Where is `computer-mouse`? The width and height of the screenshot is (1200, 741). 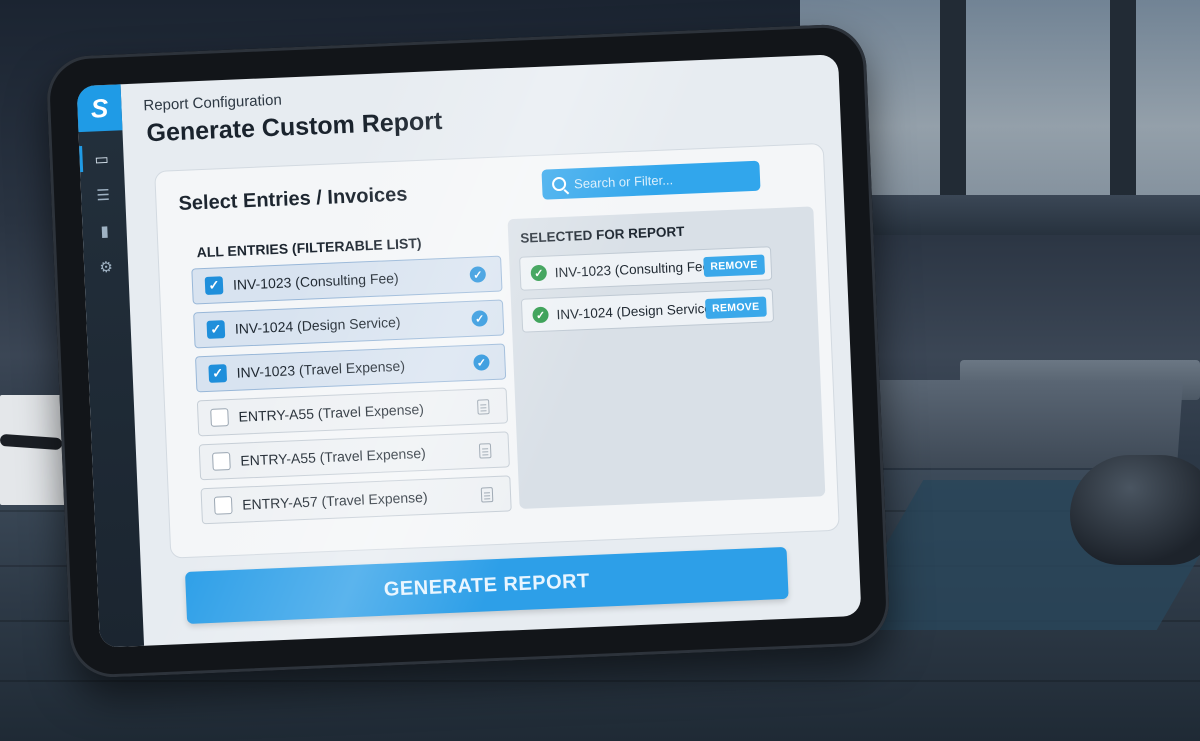
computer-mouse is located at coordinates (1135, 510).